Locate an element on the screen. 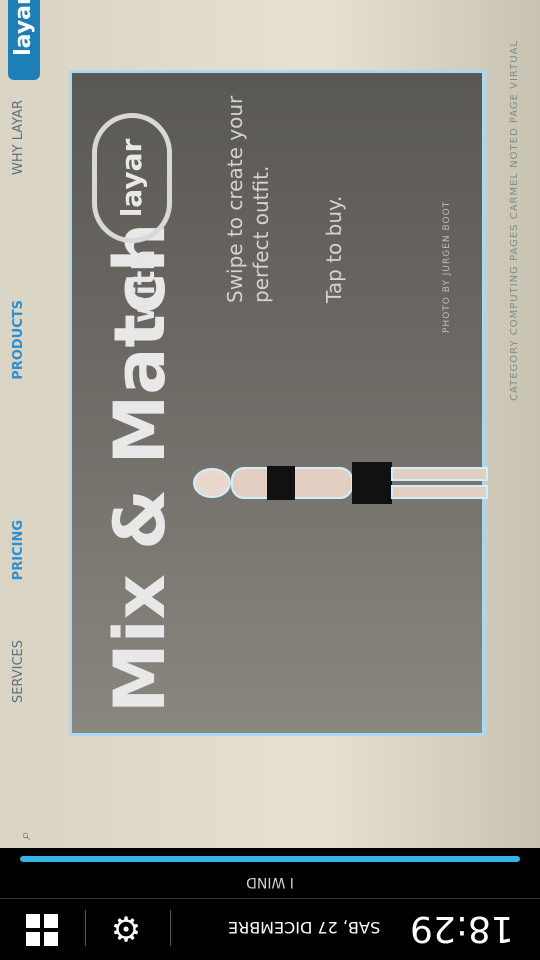 This screenshot has height=960, width=540. nav-services: SERVICES is located at coordinates (23, 671).